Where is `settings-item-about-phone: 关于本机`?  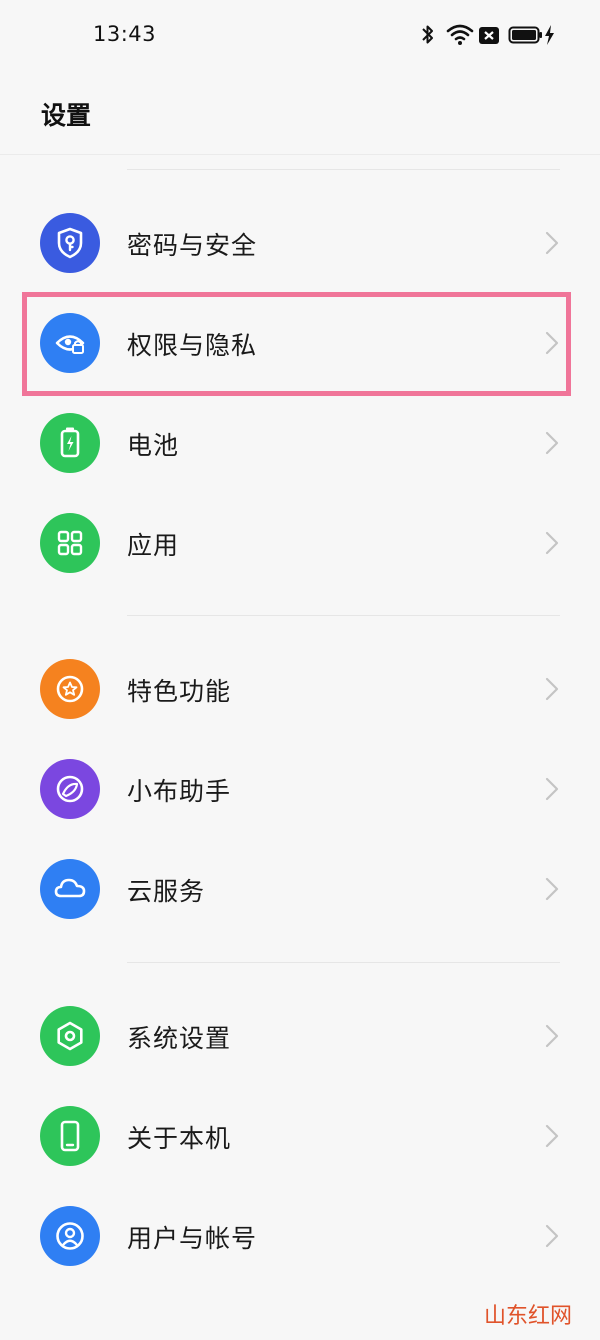 settings-item-about-phone: 关于本机 is located at coordinates (300, 1136).